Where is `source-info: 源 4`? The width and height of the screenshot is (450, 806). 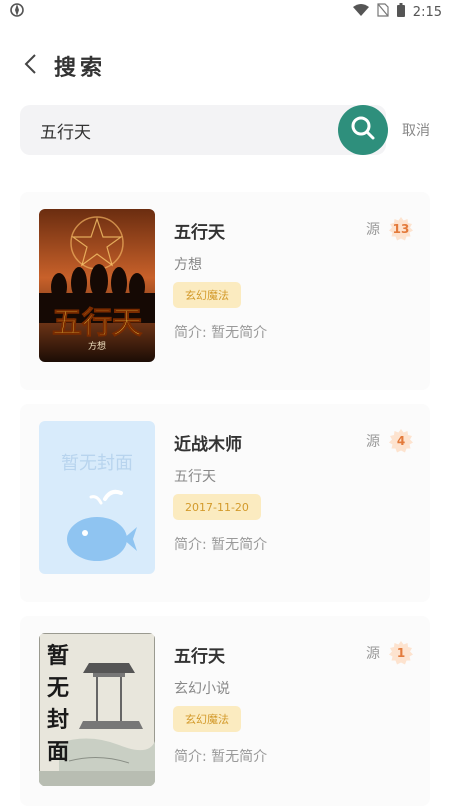
source-info: 源 4 is located at coordinates (390, 441).